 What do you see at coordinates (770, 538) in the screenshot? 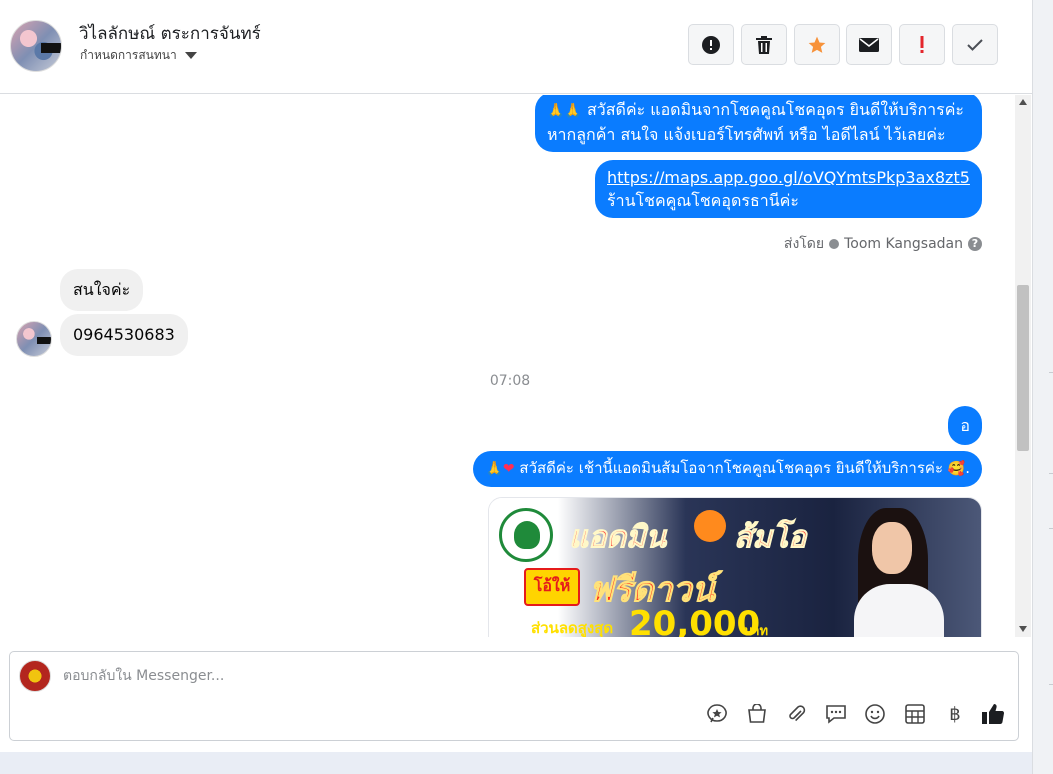
I see `promo-title-b: ส้มโอ` at bounding box center [770, 538].